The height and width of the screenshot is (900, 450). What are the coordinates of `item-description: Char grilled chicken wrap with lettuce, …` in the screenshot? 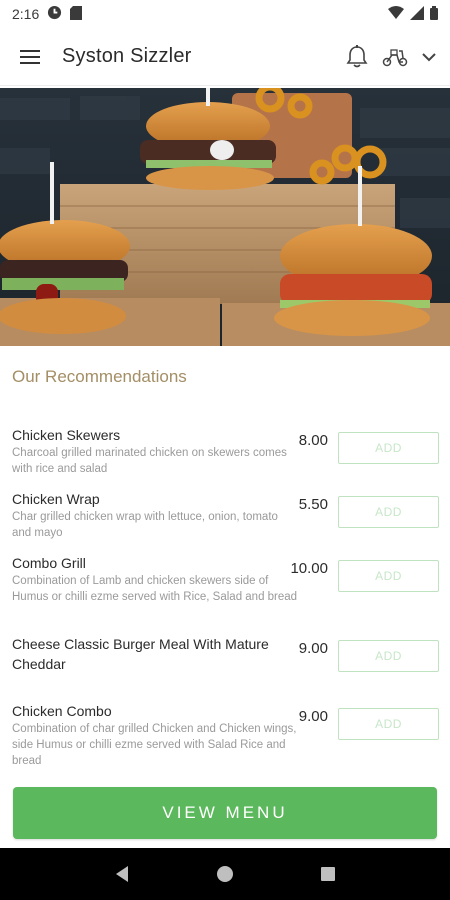 It's located at (145, 525).